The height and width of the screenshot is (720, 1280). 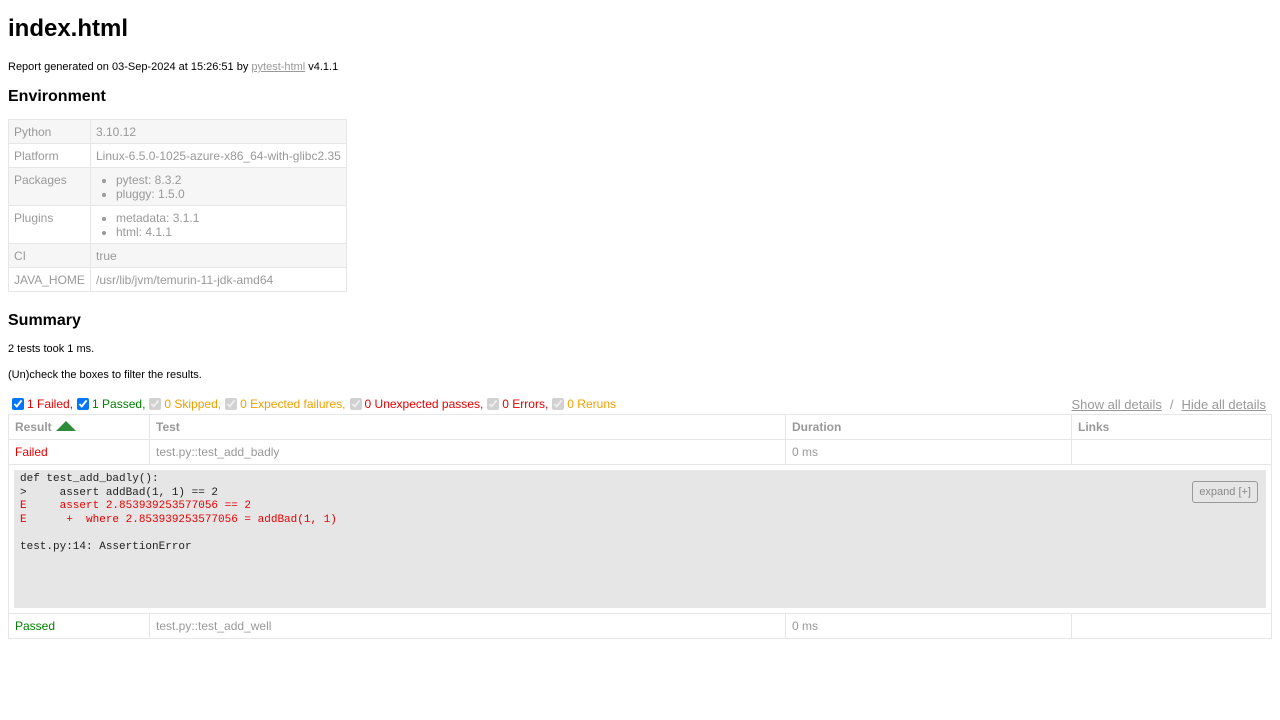 What do you see at coordinates (51, 349) in the screenshot?
I see `summary-duration: 2 tests took 1 ms.` at bounding box center [51, 349].